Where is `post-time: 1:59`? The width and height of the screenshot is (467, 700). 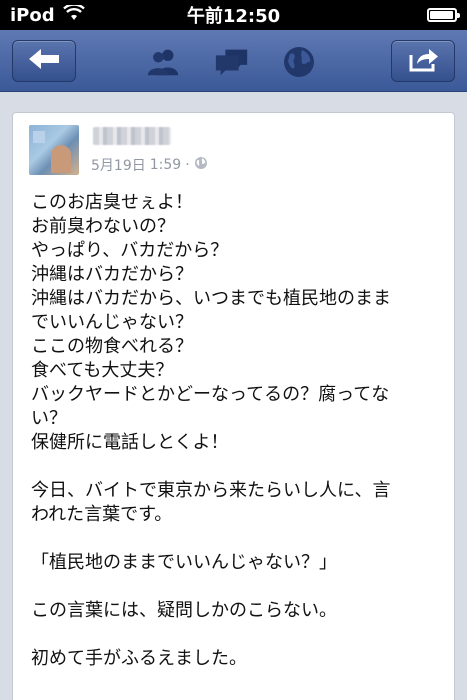
post-time: 1:59 is located at coordinates (165, 165).